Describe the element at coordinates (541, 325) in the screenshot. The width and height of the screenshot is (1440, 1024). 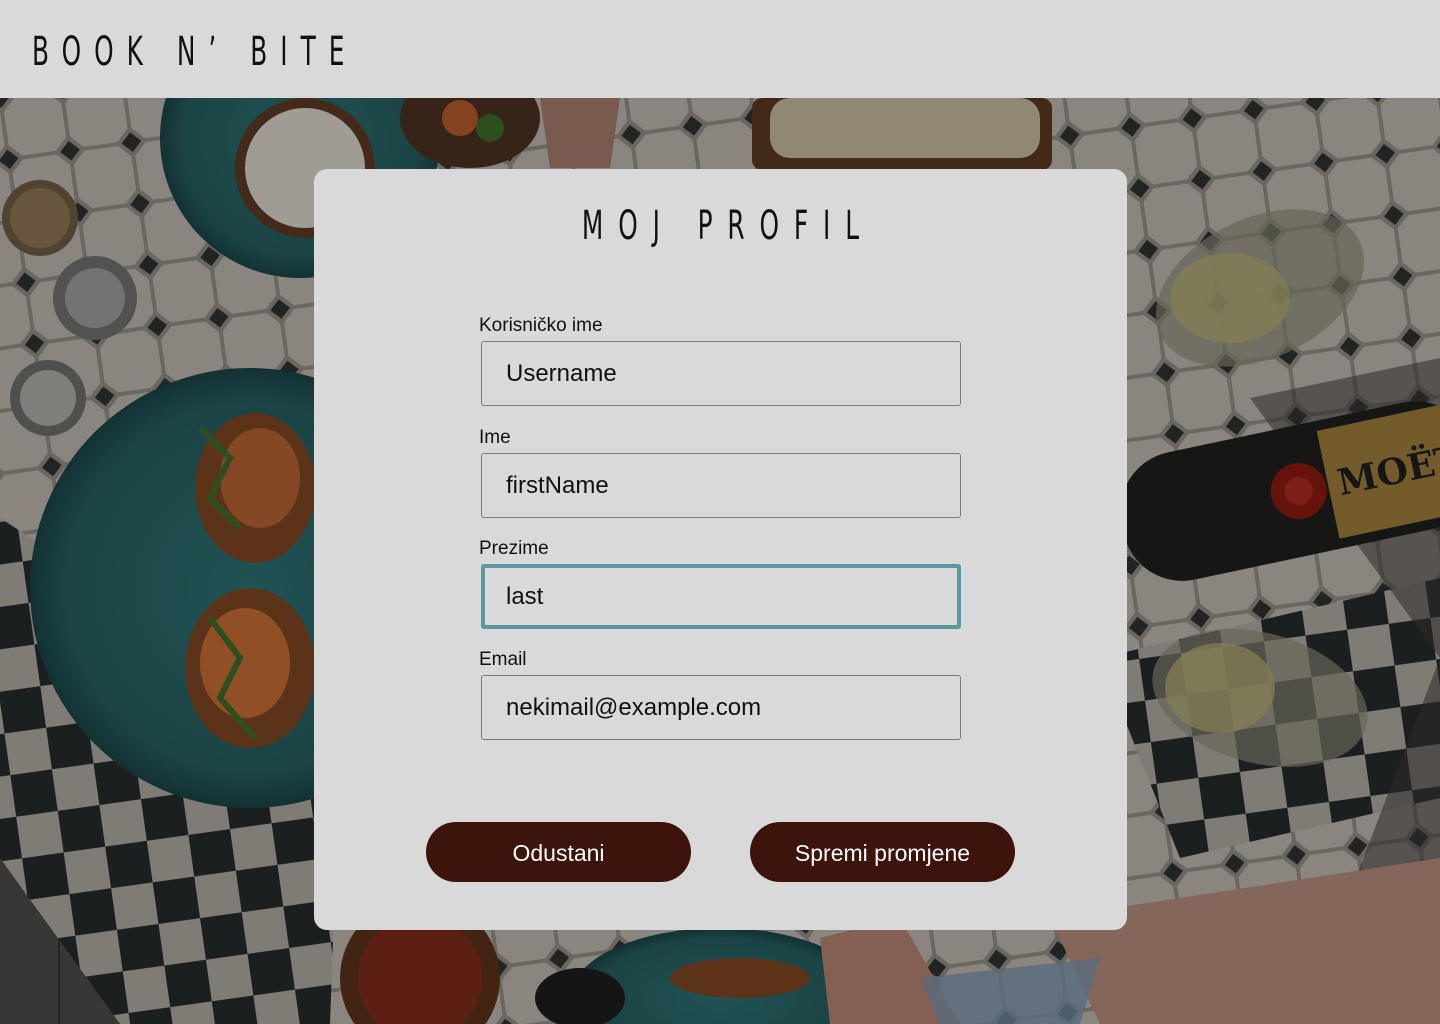
I see `username-label: Korisničko ime` at that location.